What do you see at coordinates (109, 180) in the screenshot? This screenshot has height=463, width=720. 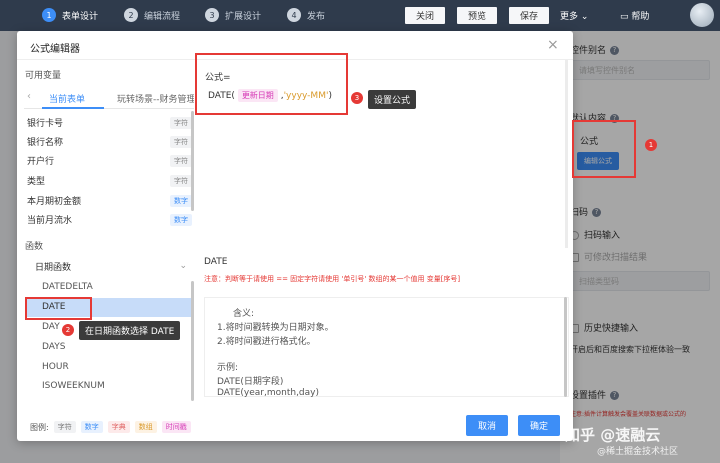 I see `list-item: 类型 字符` at bounding box center [109, 180].